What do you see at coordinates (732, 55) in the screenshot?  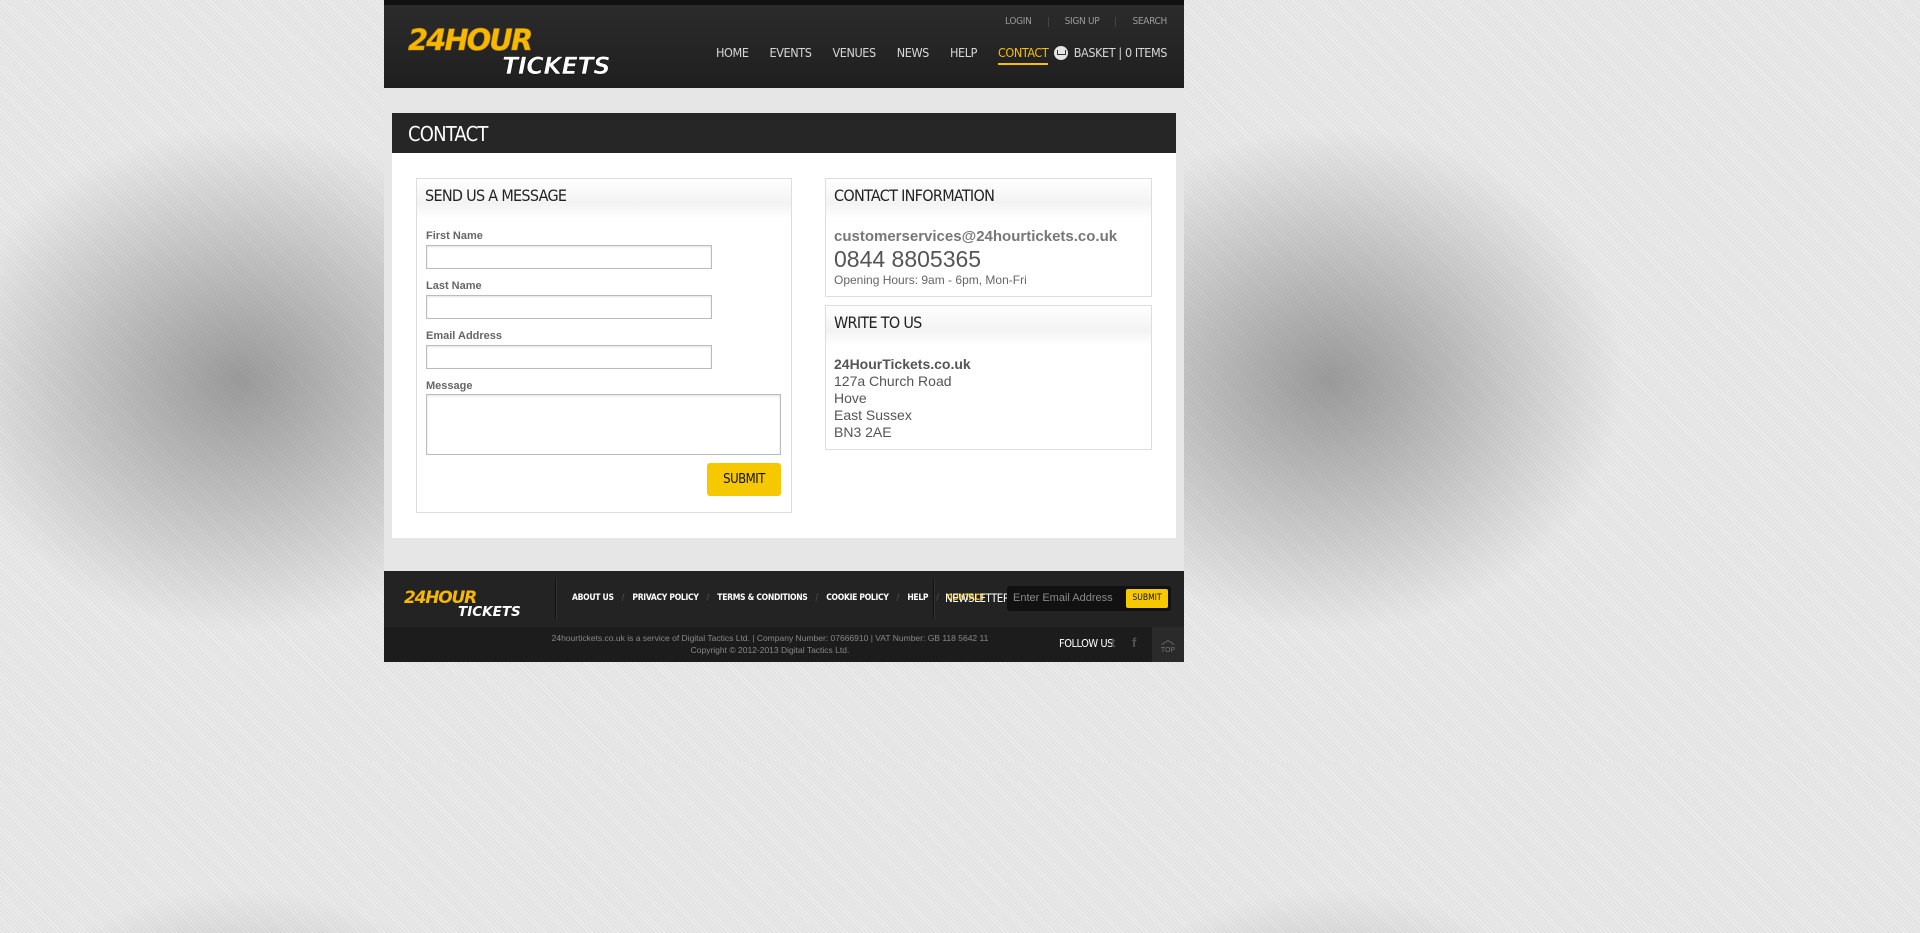 I see `nav-home: HOME` at bounding box center [732, 55].